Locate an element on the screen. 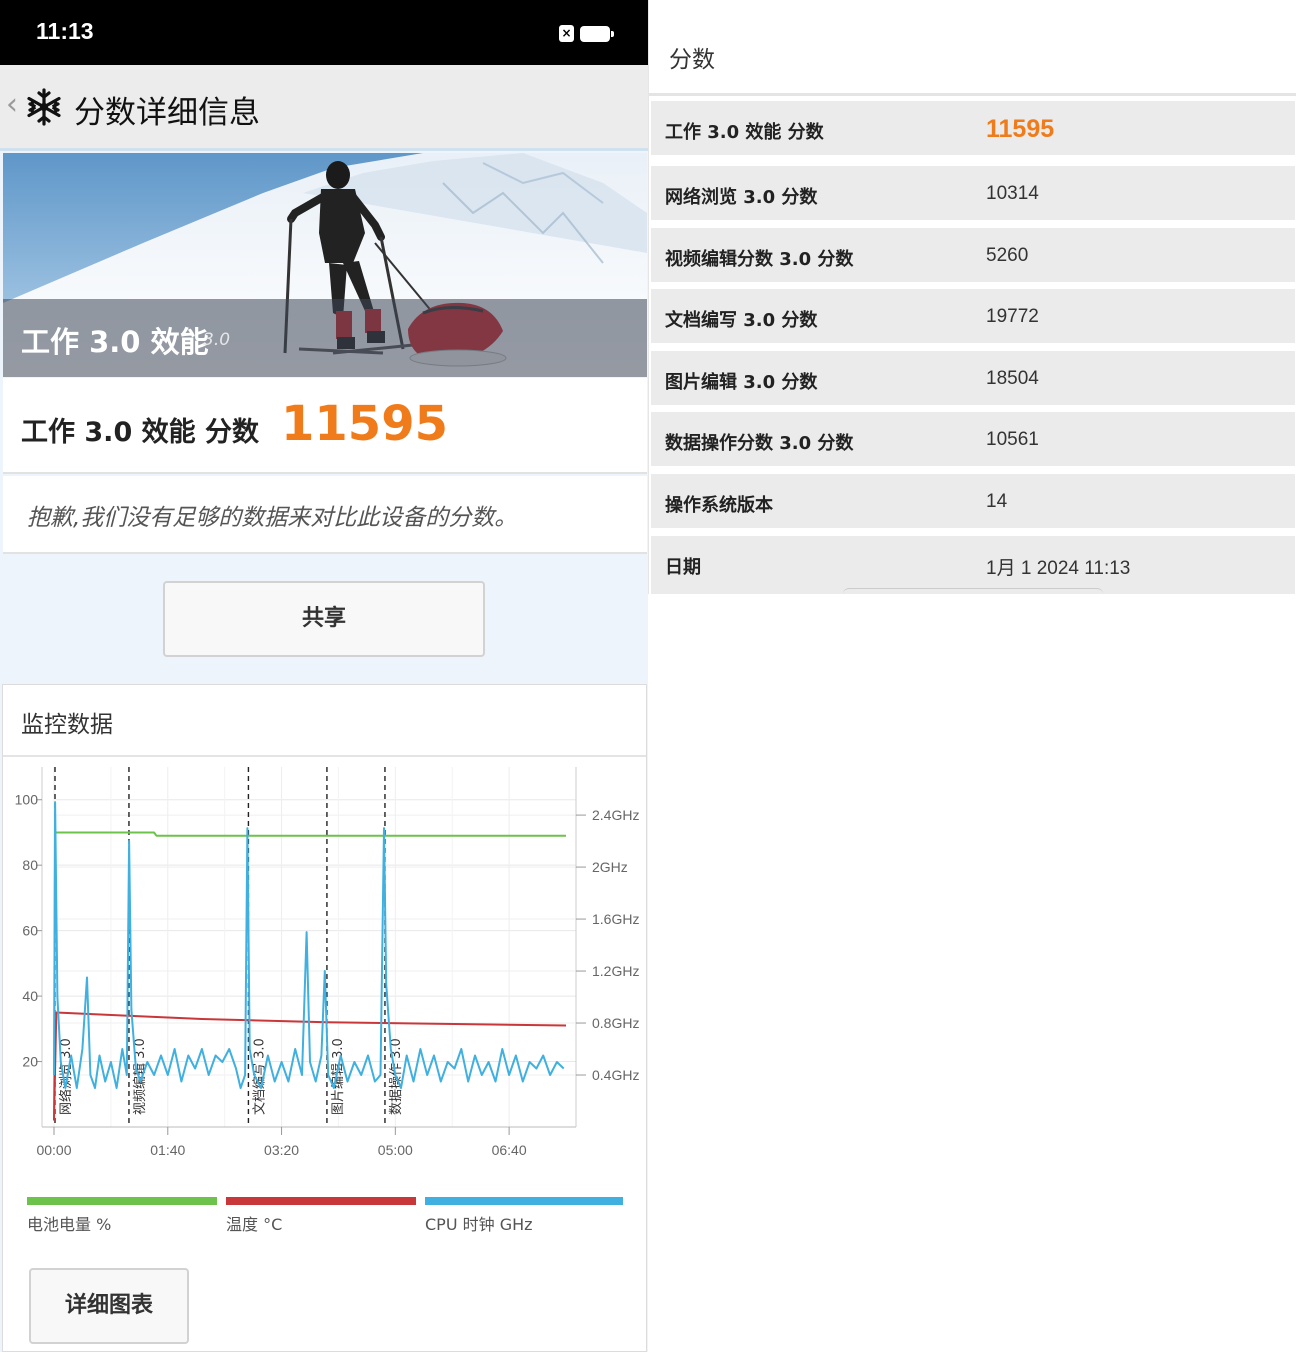  score-row-value: 11595 is located at coordinates (1020, 129).